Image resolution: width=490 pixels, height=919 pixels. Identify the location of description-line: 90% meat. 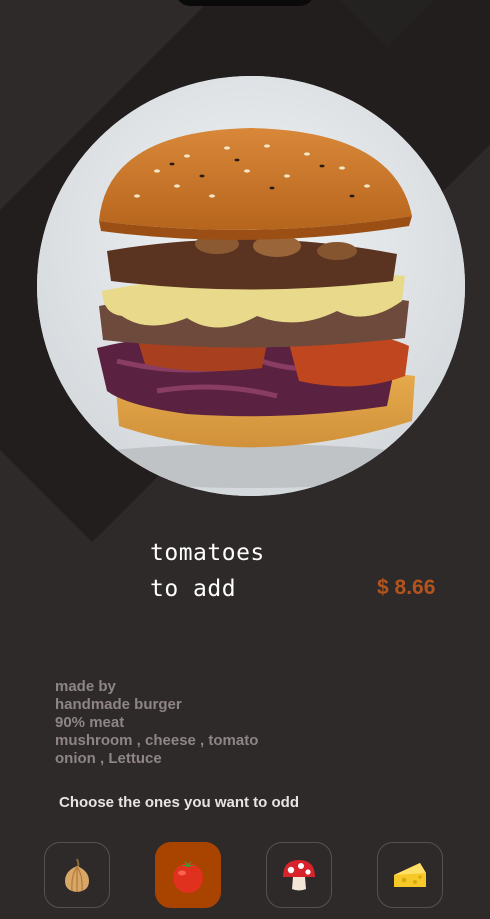
(90, 722).